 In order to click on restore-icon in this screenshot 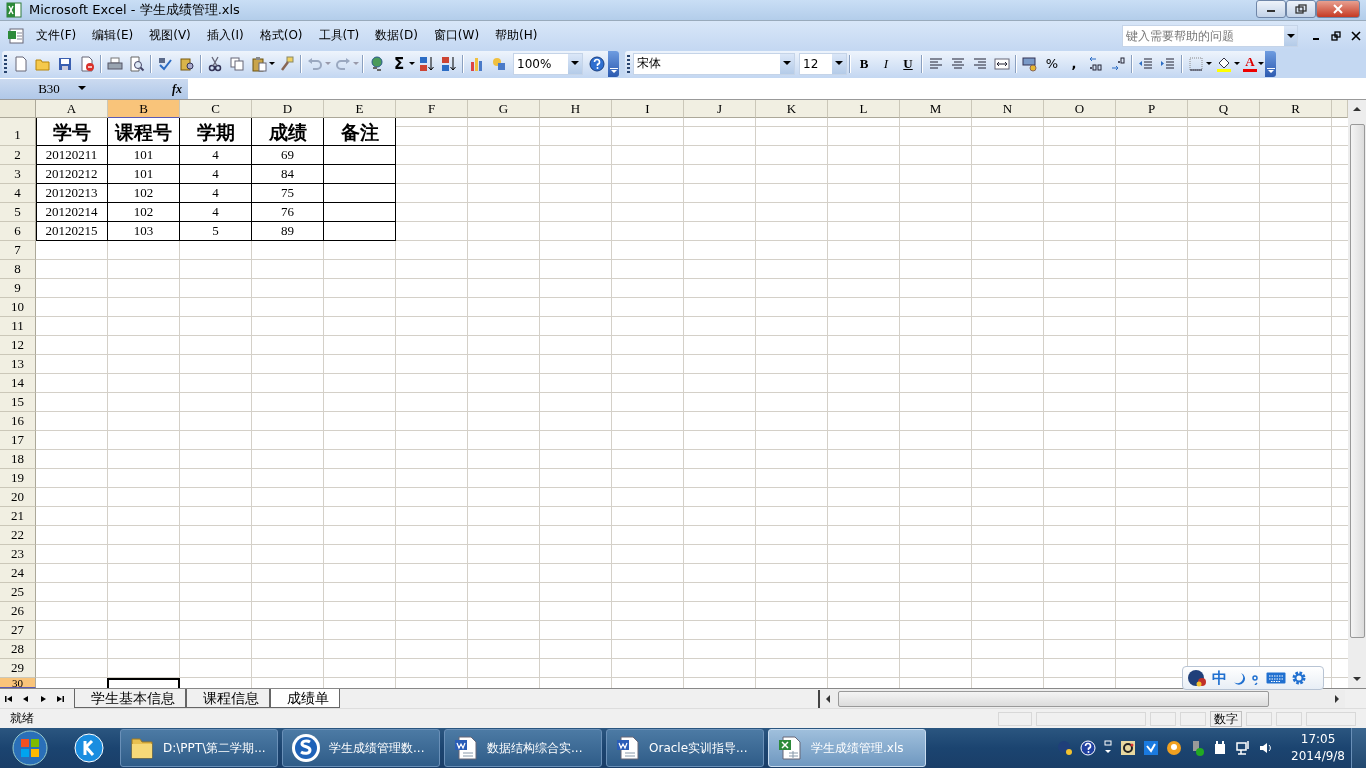, I will do `click(1336, 35)`.